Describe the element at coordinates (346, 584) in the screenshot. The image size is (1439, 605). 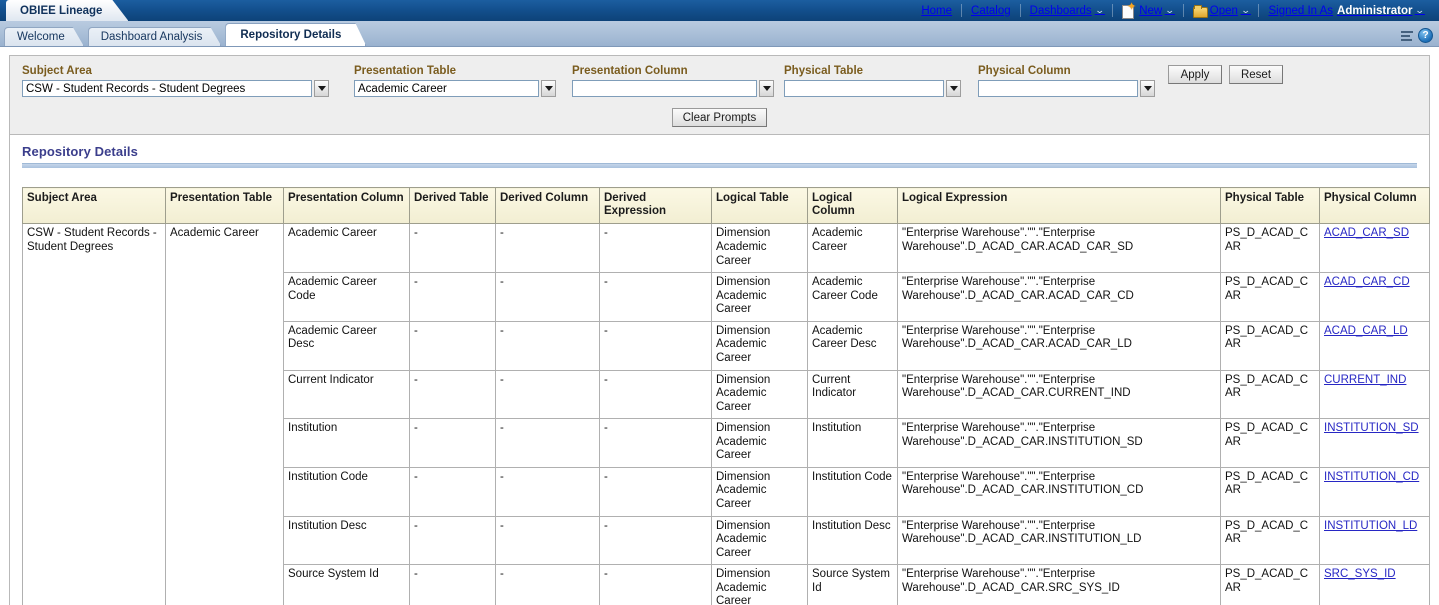
I see `cell-presentation-column: Source System Id` at that location.